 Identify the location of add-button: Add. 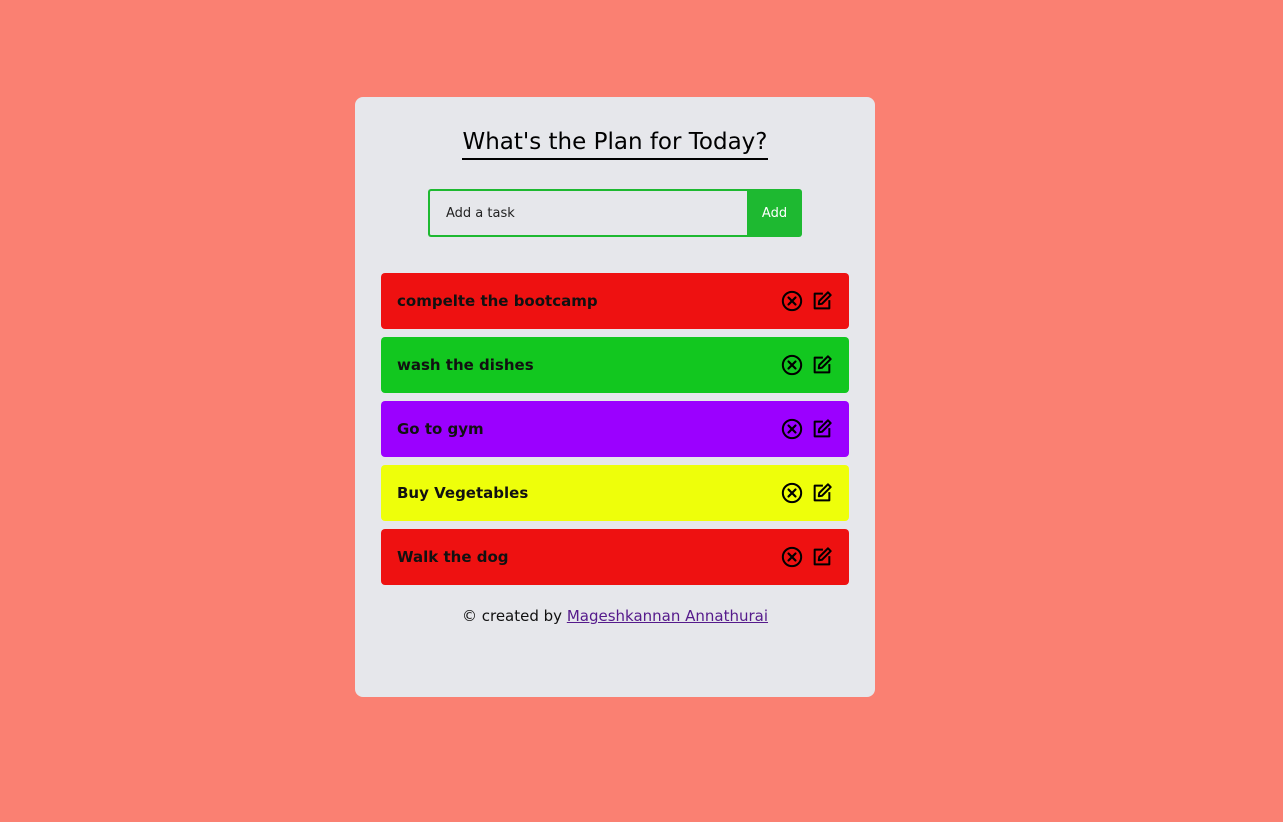
(774, 213).